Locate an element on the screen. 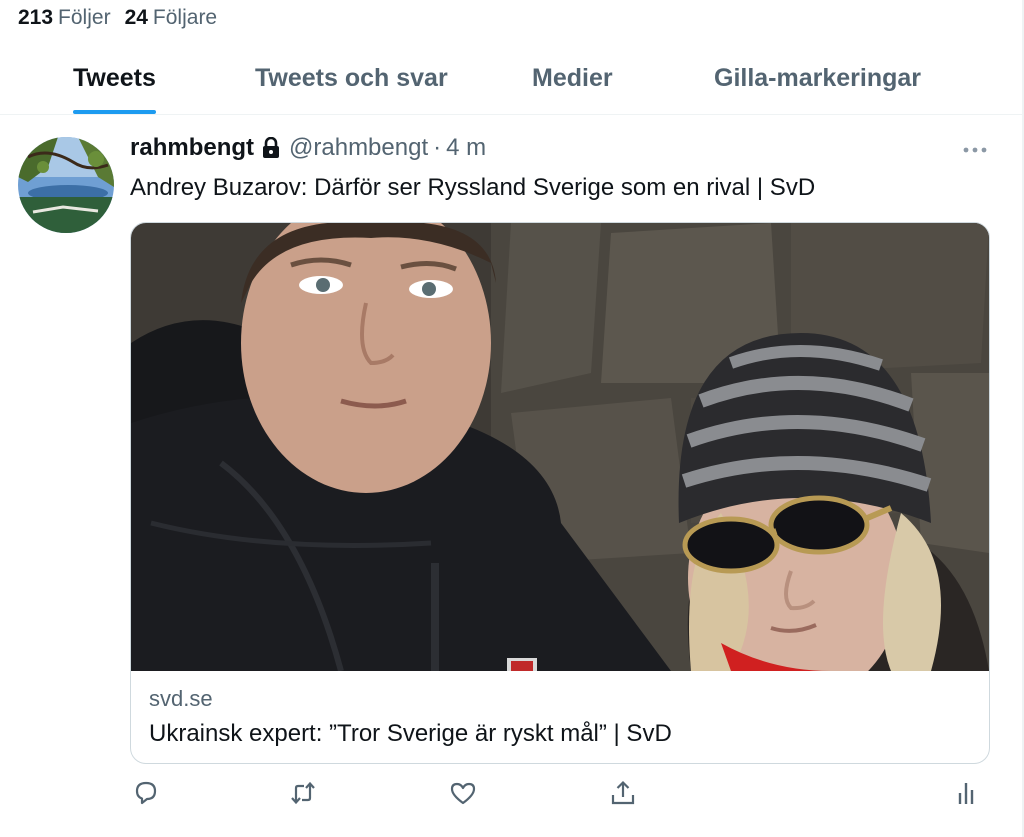 The image size is (1024, 837). user-handle: @rahmbengt is located at coordinates (358, 148).